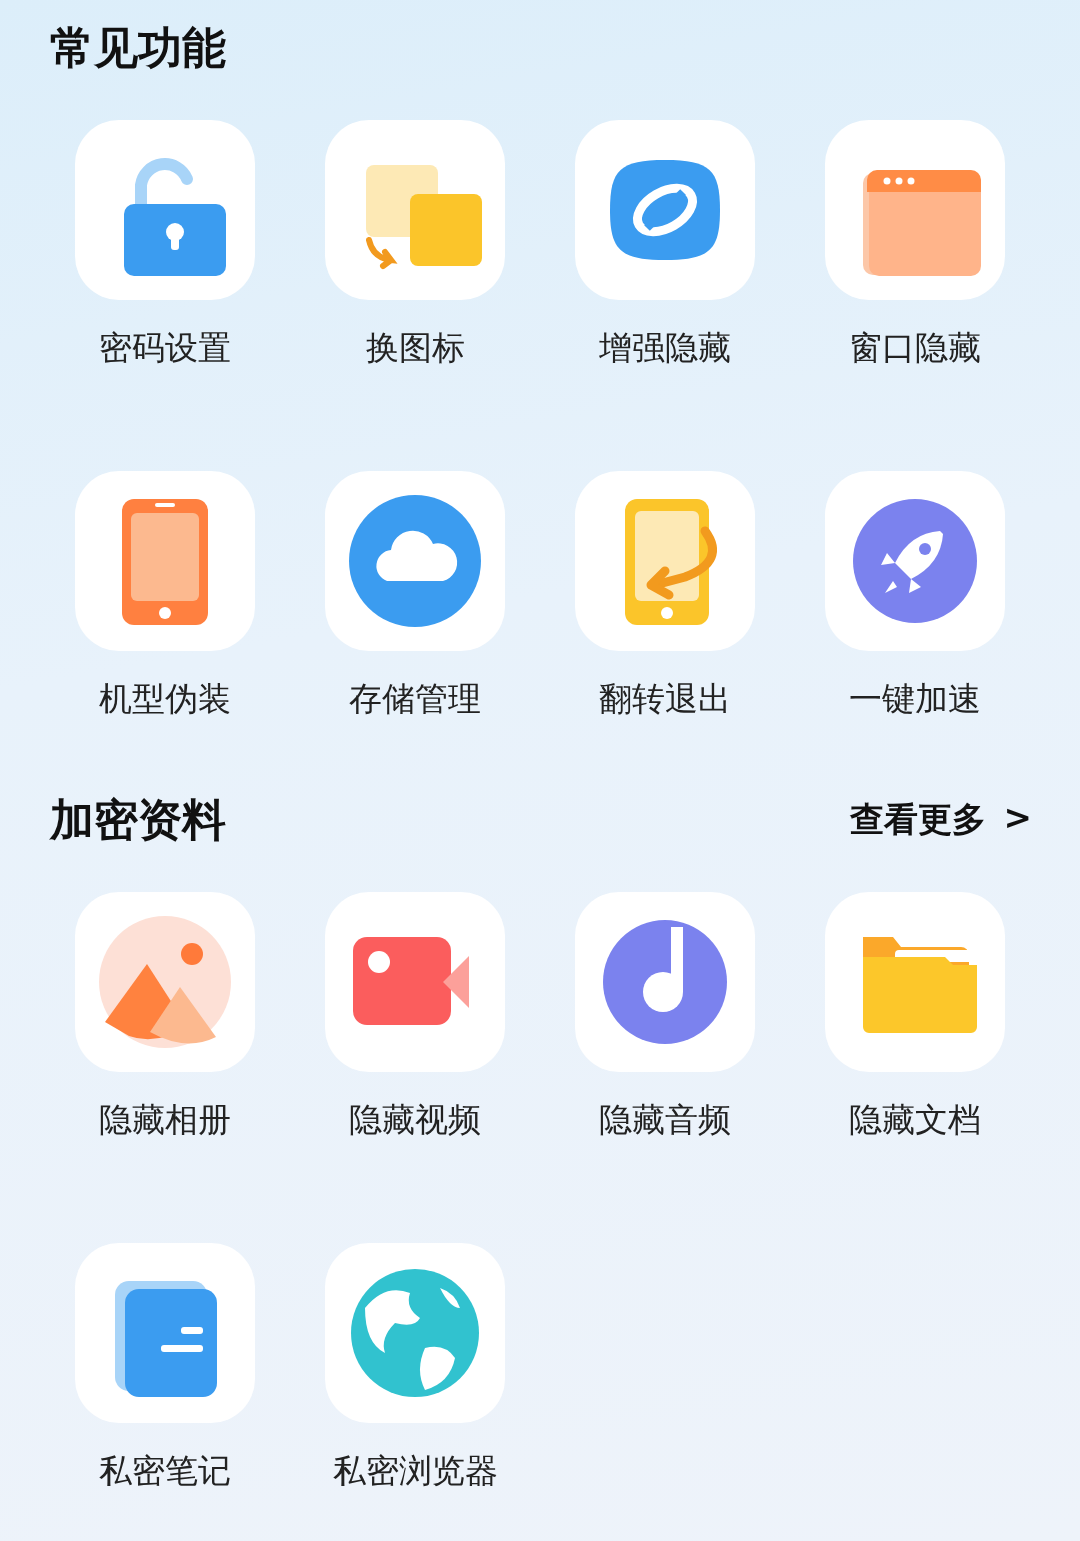 This screenshot has height=1541, width=1080. I want to click on feature-label: 隐藏相册, so click(165, 1120).